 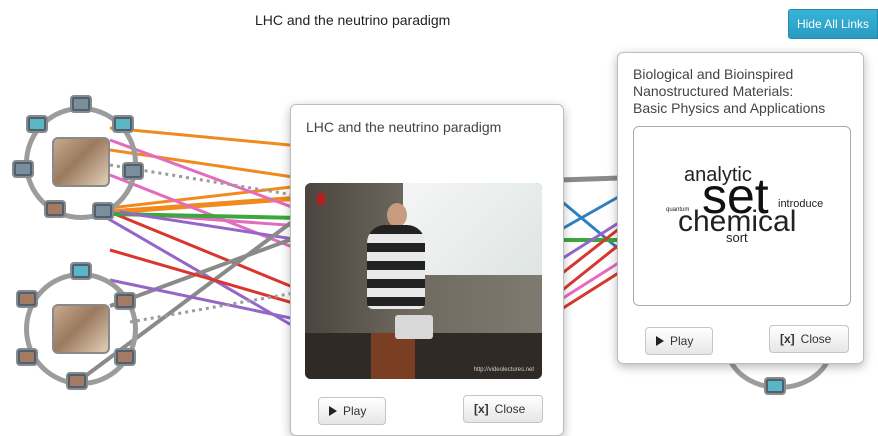 I want to click on hide-all-links-button: Hide All Links, so click(x=832, y=24).